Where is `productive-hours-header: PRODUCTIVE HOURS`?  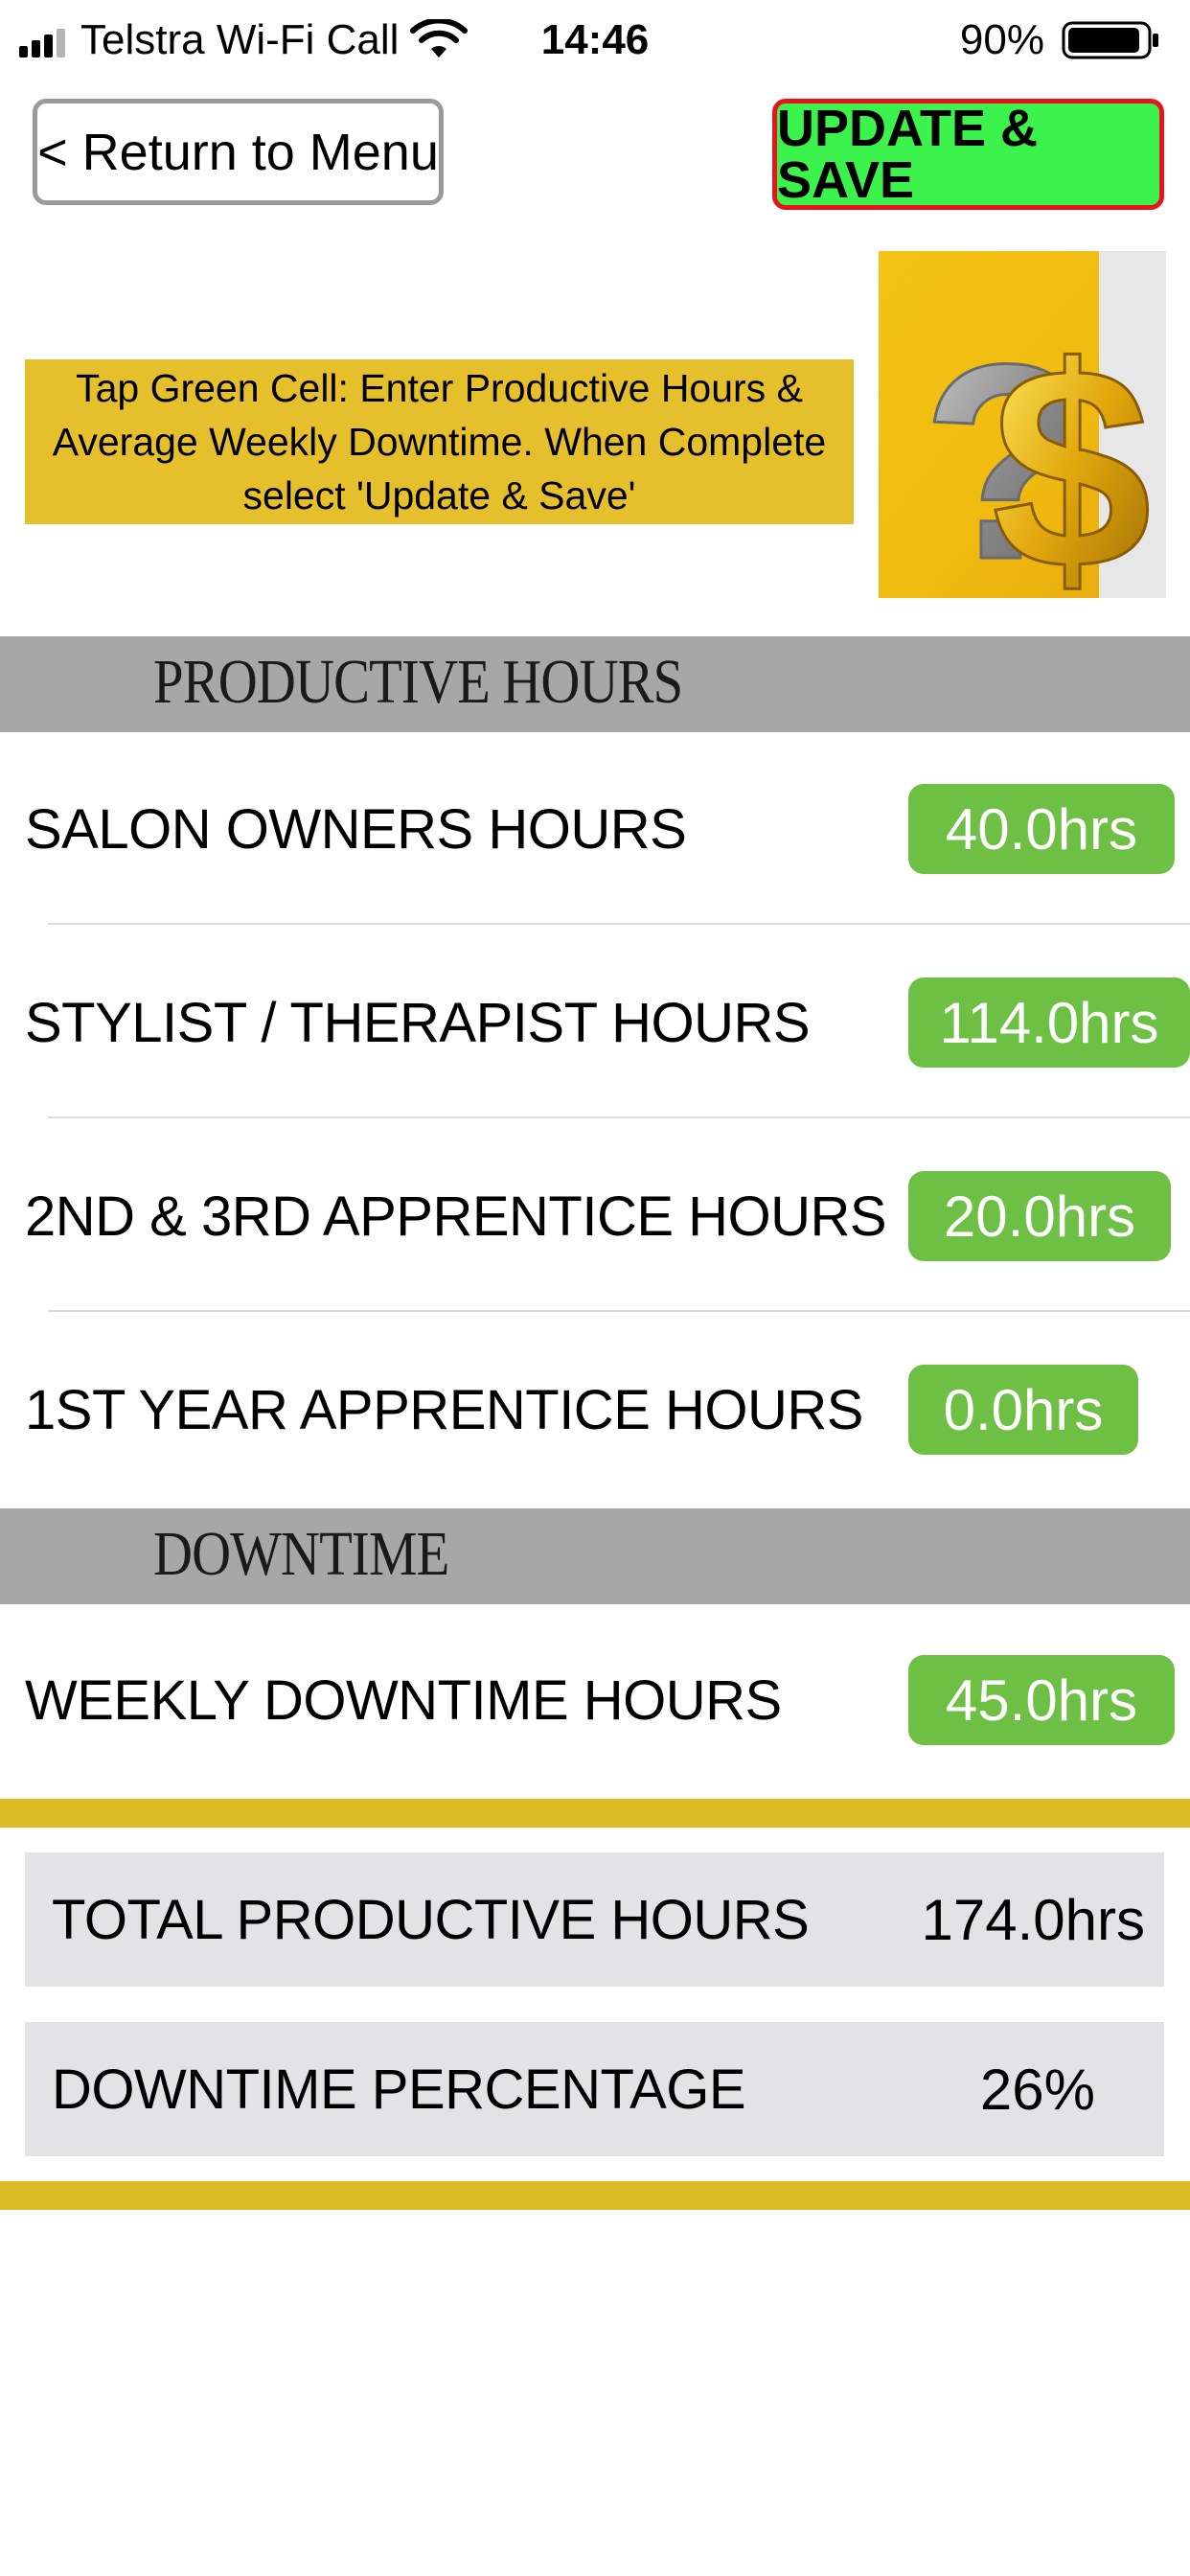
productive-hours-header: PRODUCTIVE HOURS is located at coordinates (595, 684).